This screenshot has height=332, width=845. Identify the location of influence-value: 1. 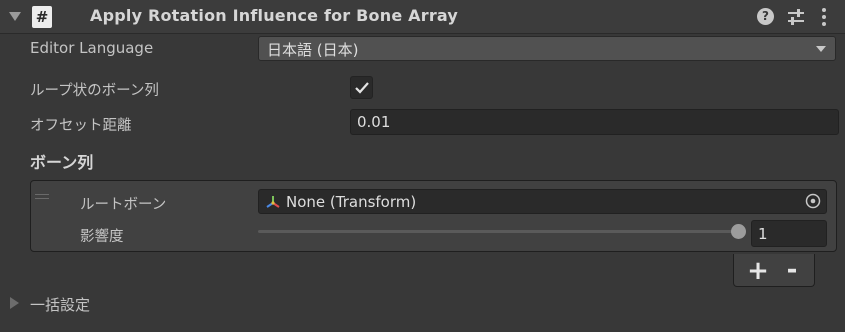
(763, 234).